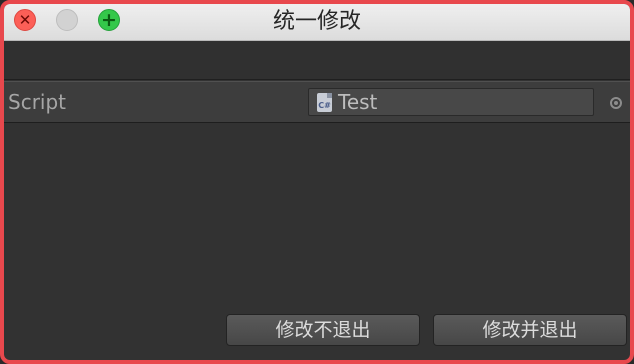 The width and height of the screenshot is (634, 364). Describe the element at coordinates (324, 102) in the screenshot. I see `csharp-script-icon: C#` at that location.